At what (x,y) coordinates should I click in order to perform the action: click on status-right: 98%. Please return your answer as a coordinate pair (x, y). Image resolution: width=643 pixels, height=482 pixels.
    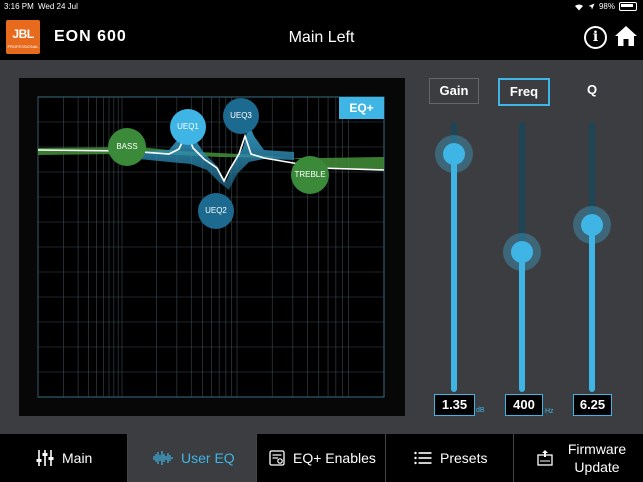
    Looking at the image, I should click on (605, 6).